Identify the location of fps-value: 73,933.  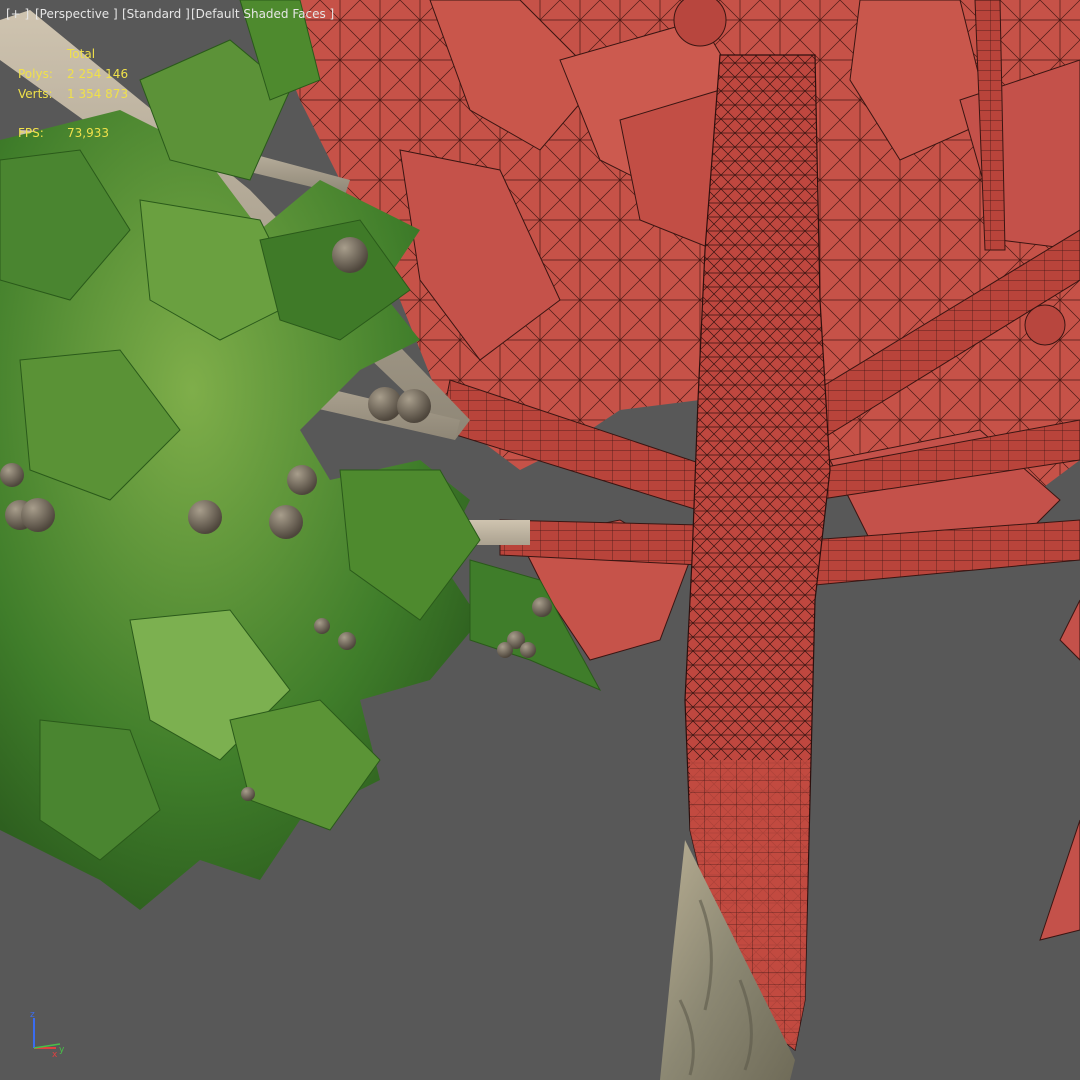
(88, 133).